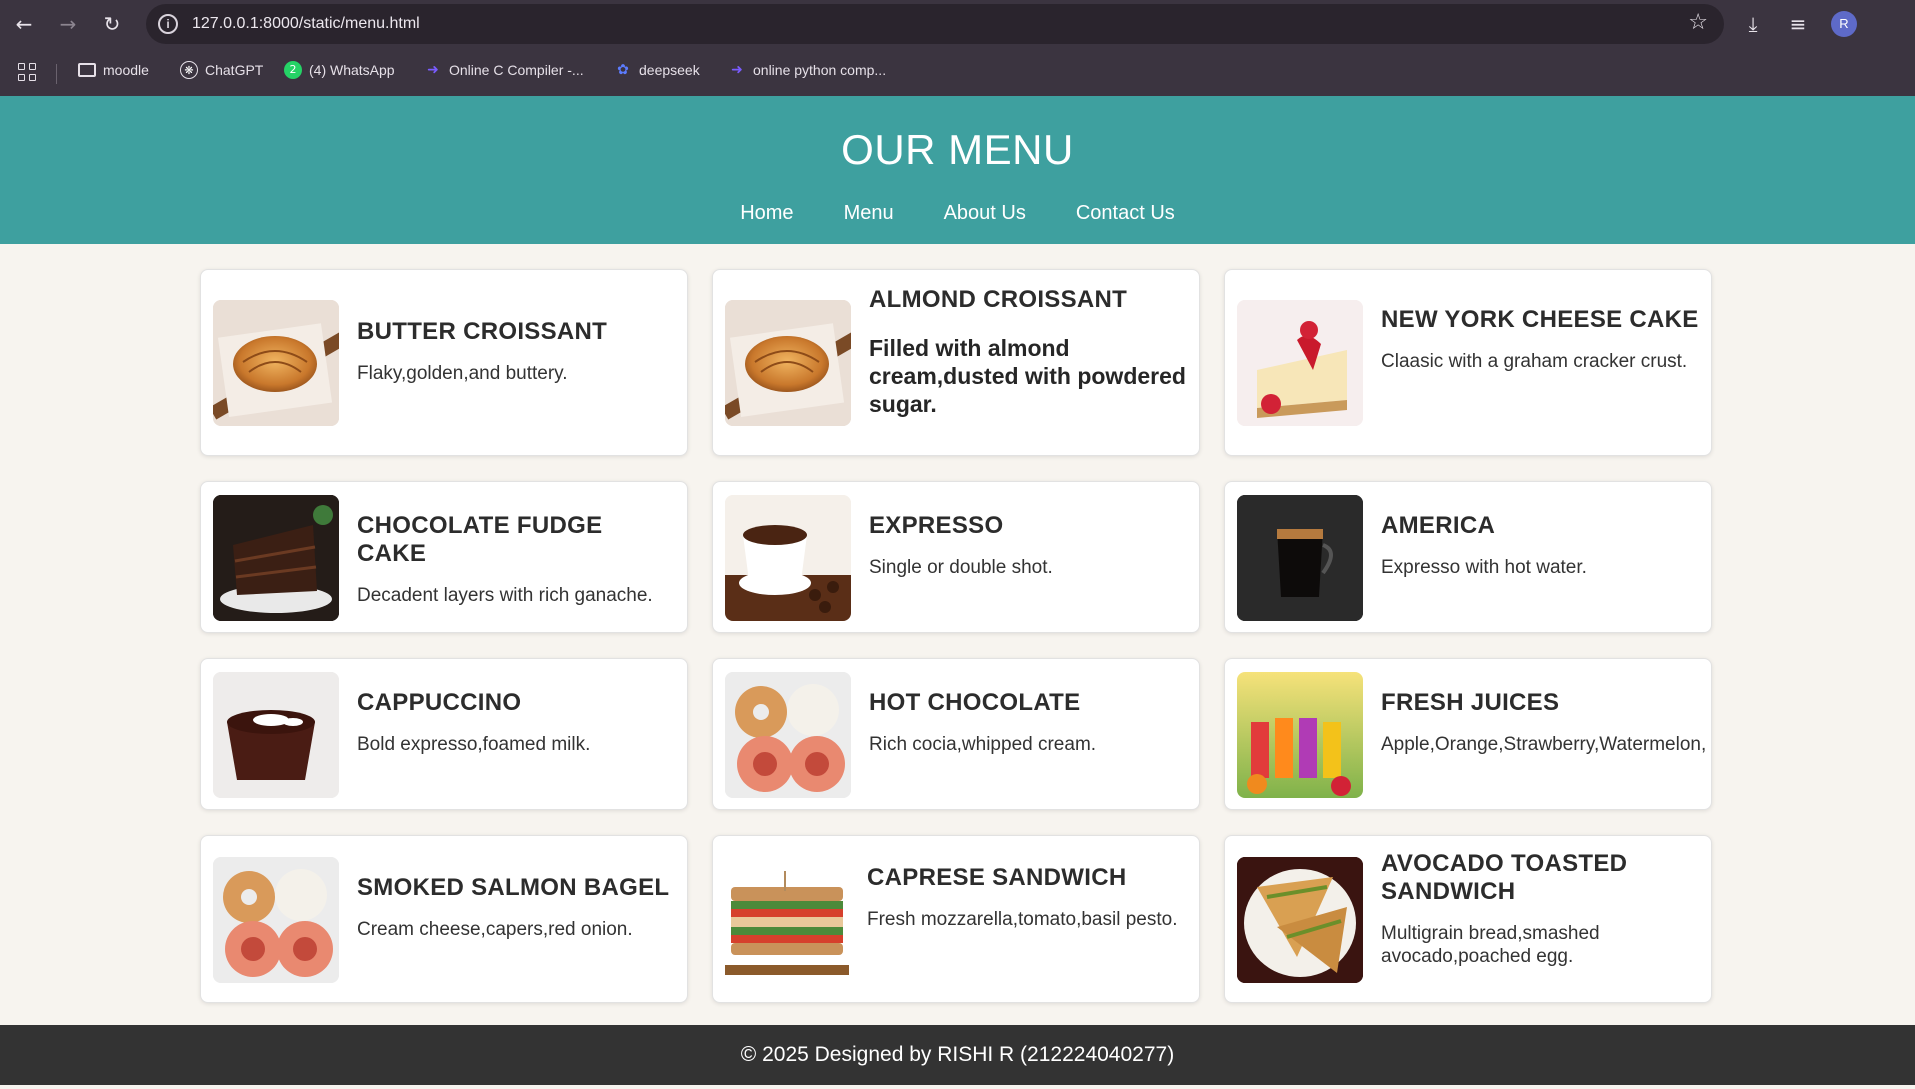 The width and height of the screenshot is (1915, 1089). Describe the element at coordinates (505, 595) in the screenshot. I see `item-description: Decadent layers with rich ganache.` at that location.